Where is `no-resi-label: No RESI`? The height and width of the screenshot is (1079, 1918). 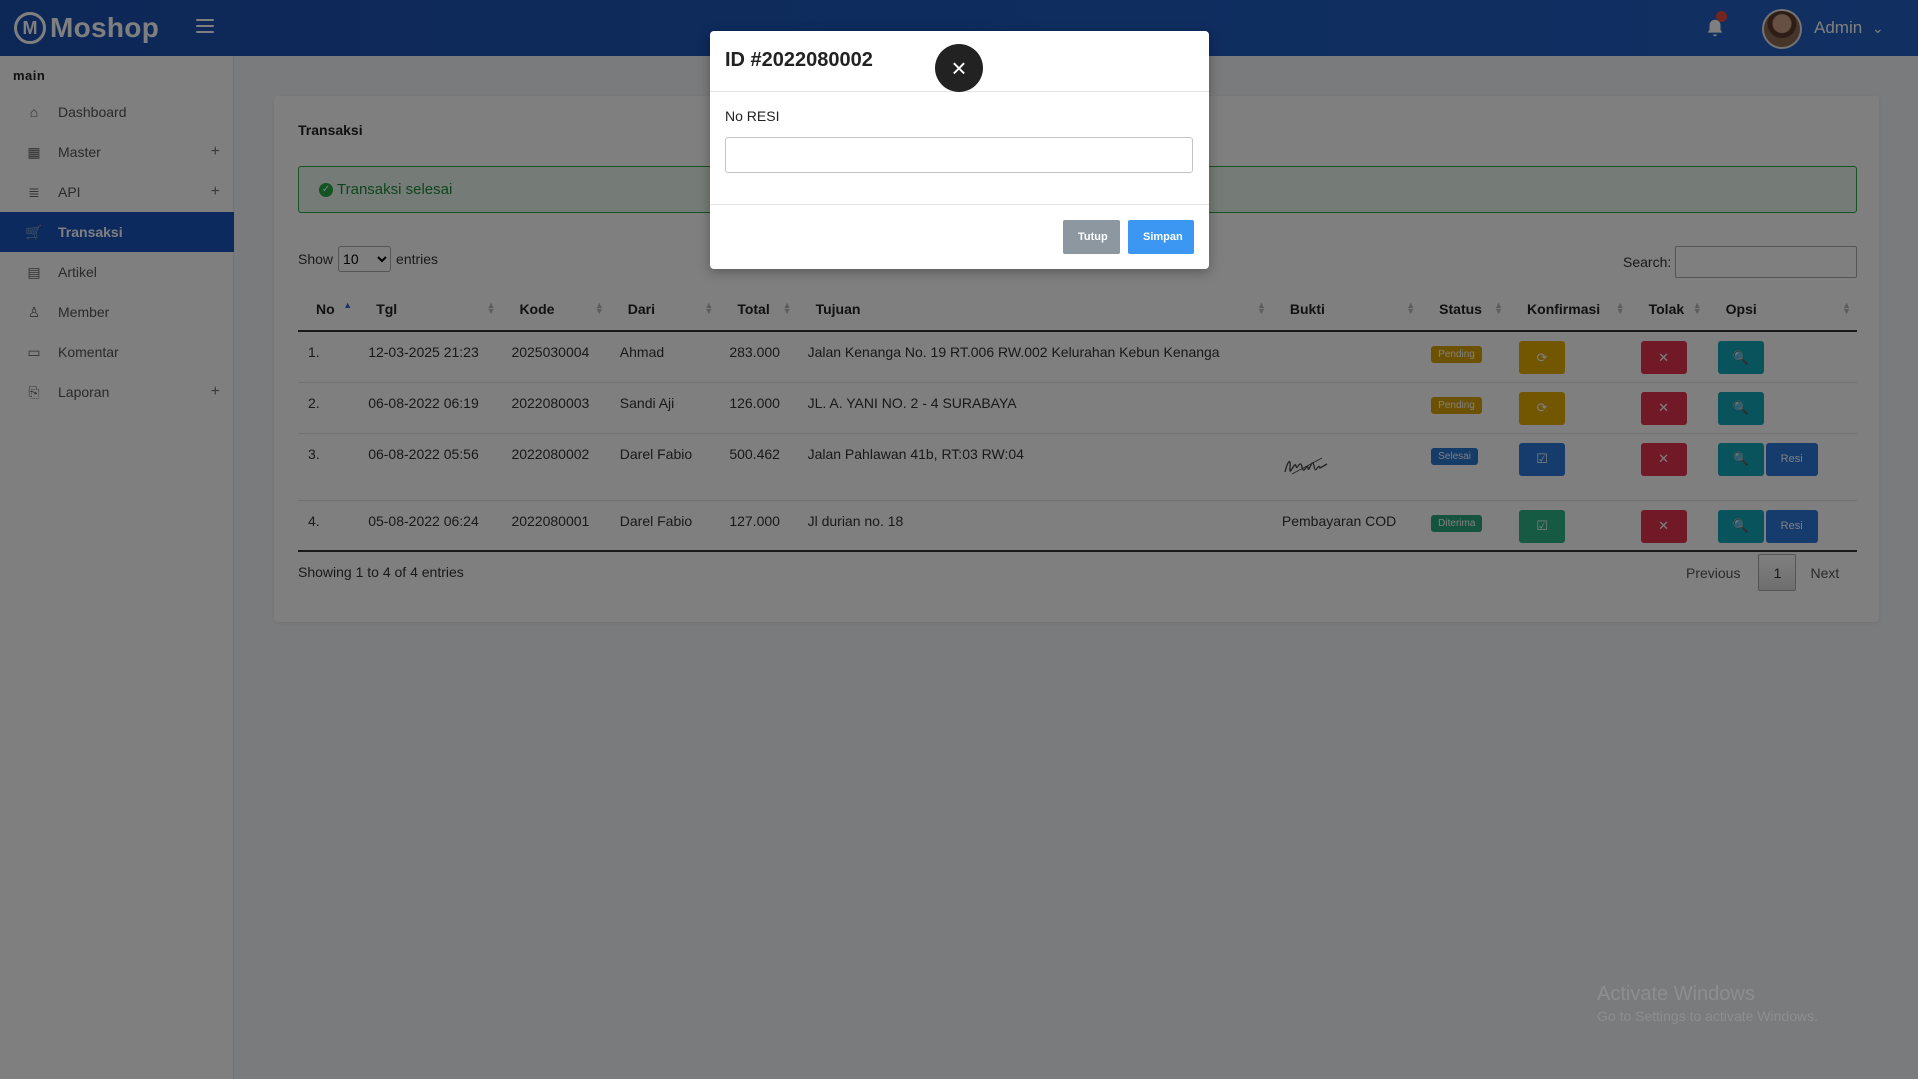 no-resi-label: No RESI is located at coordinates (752, 116).